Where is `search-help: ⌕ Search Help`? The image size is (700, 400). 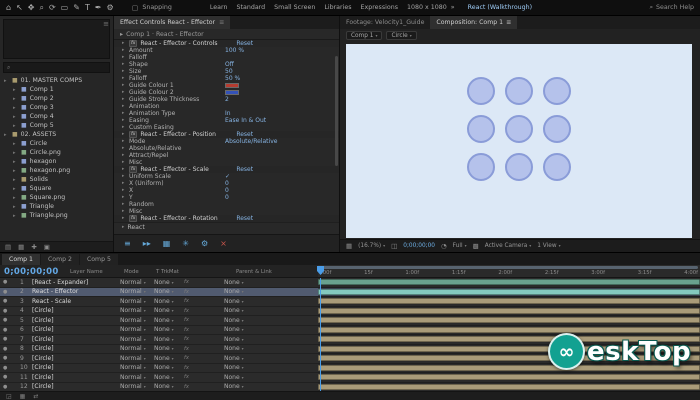
search-help: ⌕ Search Help is located at coordinates (671, 8).